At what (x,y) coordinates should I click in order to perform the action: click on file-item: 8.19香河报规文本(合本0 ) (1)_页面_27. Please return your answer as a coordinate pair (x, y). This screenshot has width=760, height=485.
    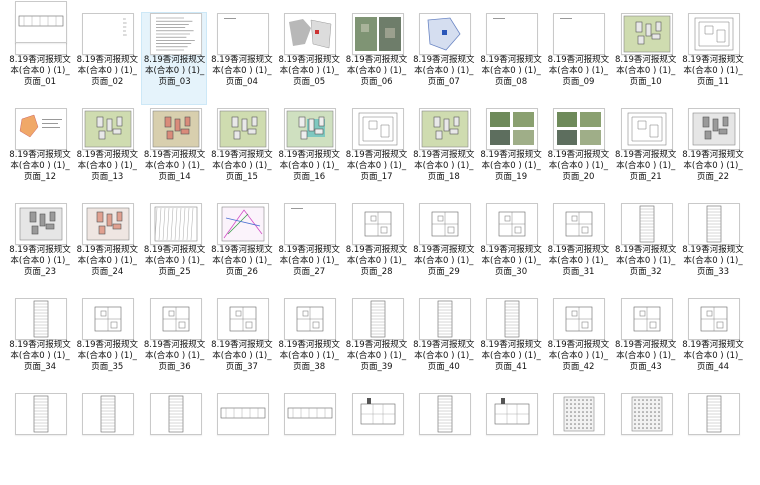
    Looking at the image, I should click on (308, 248).